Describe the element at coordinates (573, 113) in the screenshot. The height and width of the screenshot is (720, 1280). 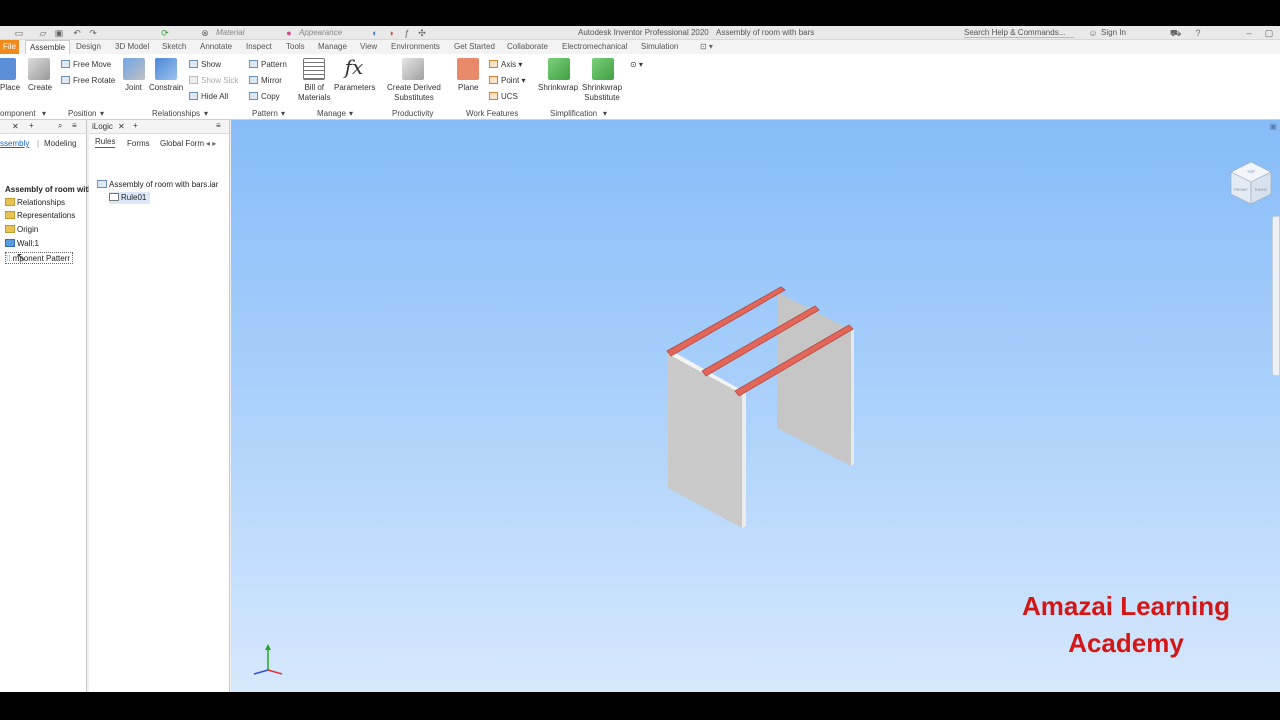
I see `simplification-group-label: Simplification` at that location.